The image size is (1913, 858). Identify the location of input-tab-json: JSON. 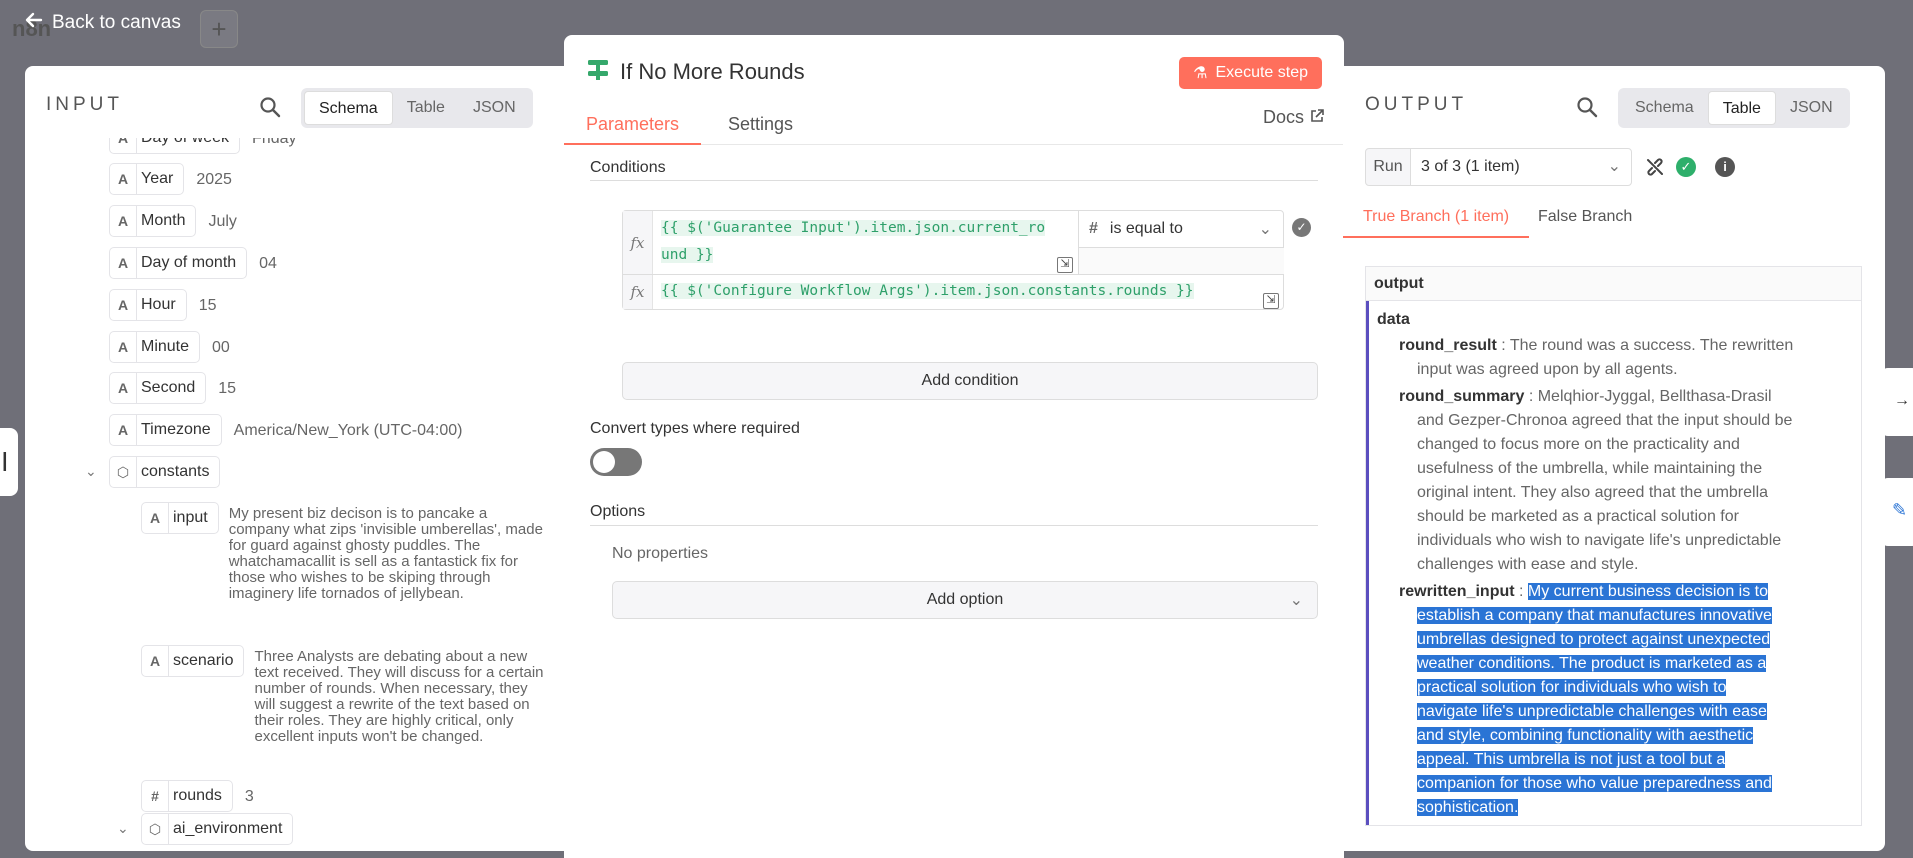
(494, 108).